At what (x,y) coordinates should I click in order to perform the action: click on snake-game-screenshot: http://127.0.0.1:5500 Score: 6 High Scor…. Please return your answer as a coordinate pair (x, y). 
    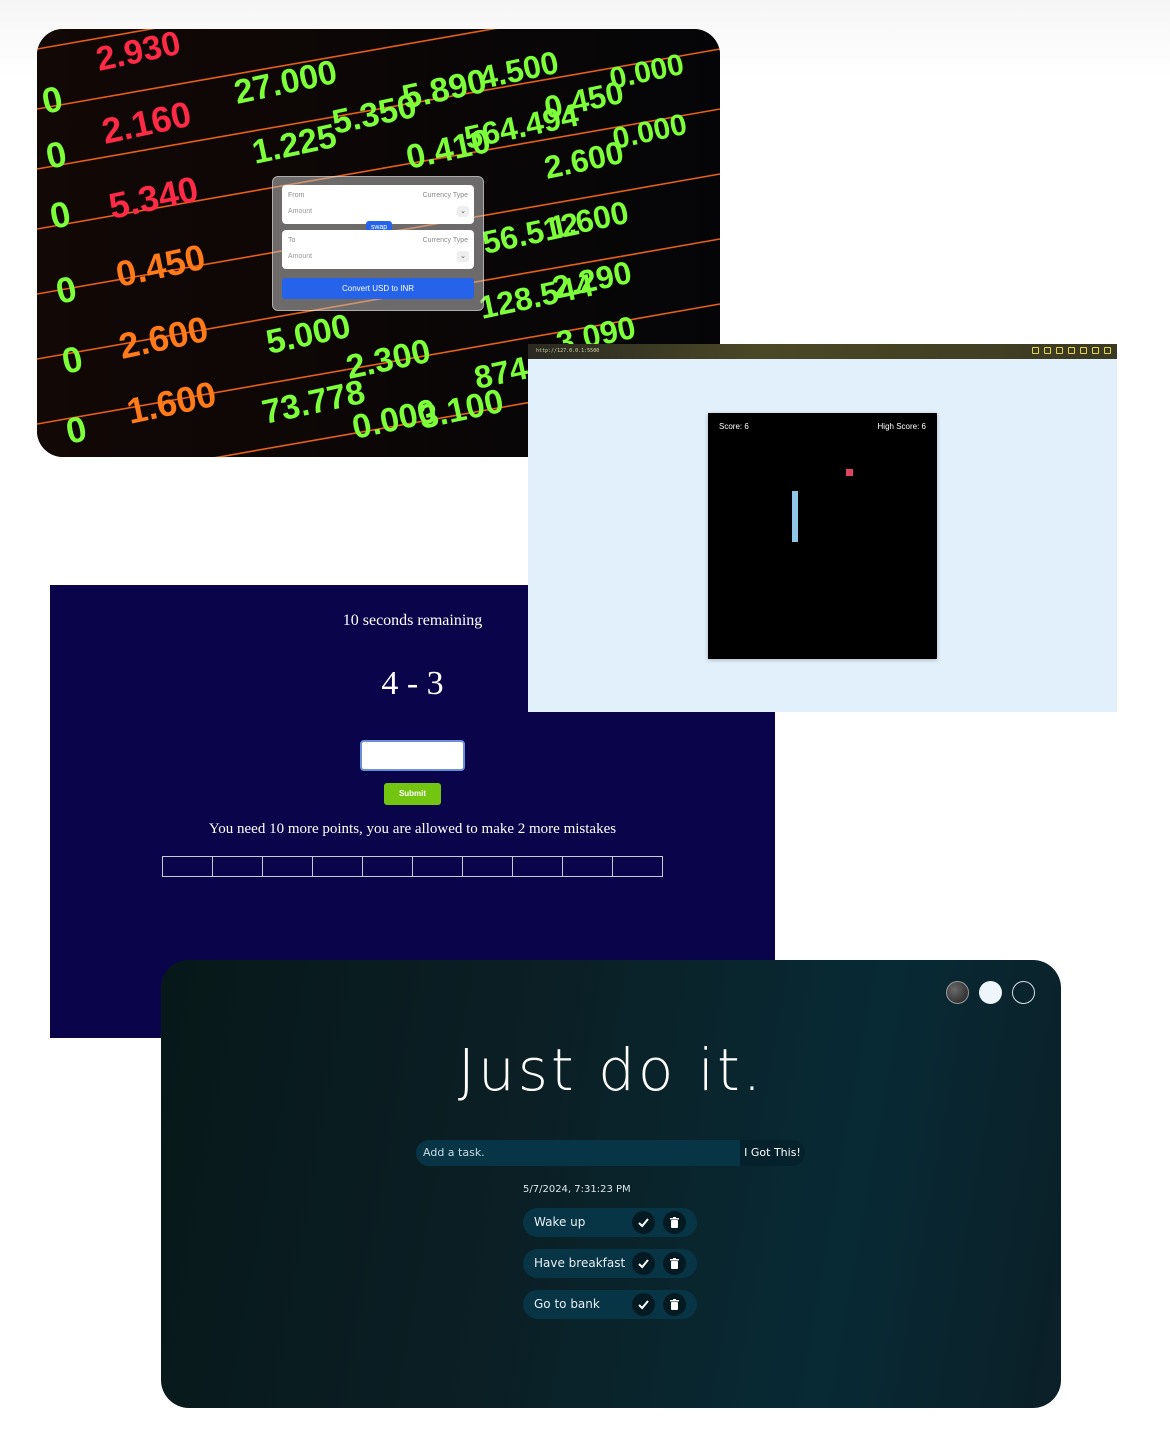
    Looking at the image, I should click on (822, 528).